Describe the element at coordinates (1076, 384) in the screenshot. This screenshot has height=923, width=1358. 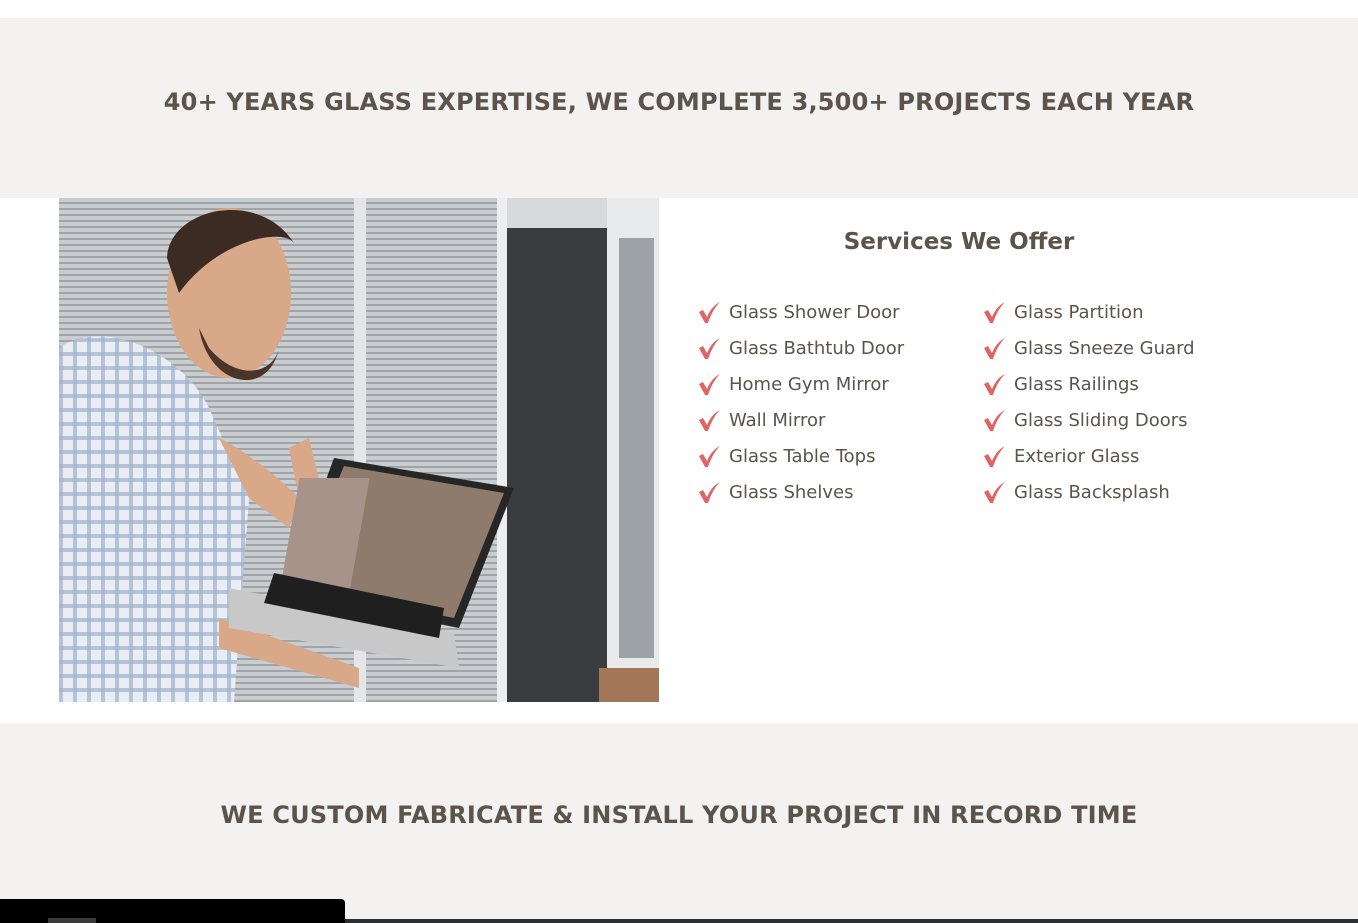
I see `service-item-label: Glass Railings` at that location.